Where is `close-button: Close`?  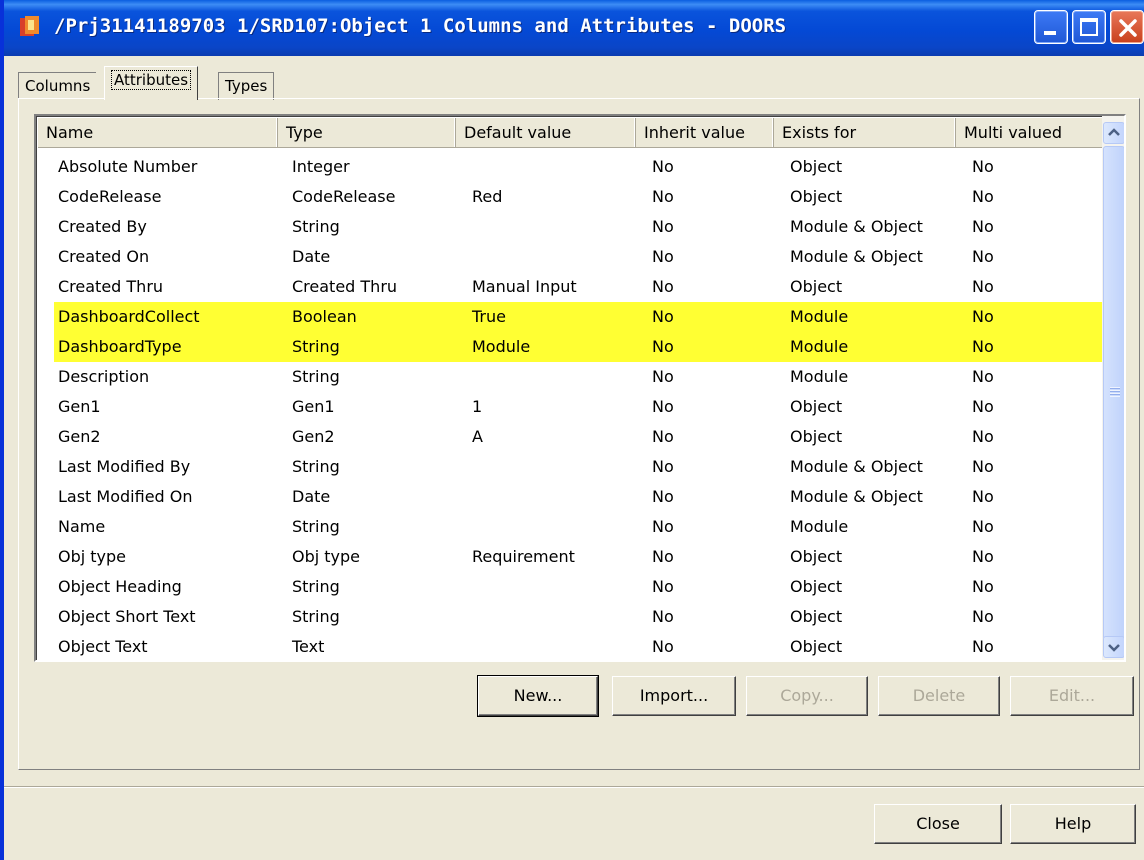 close-button: Close is located at coordinates (938, 824).